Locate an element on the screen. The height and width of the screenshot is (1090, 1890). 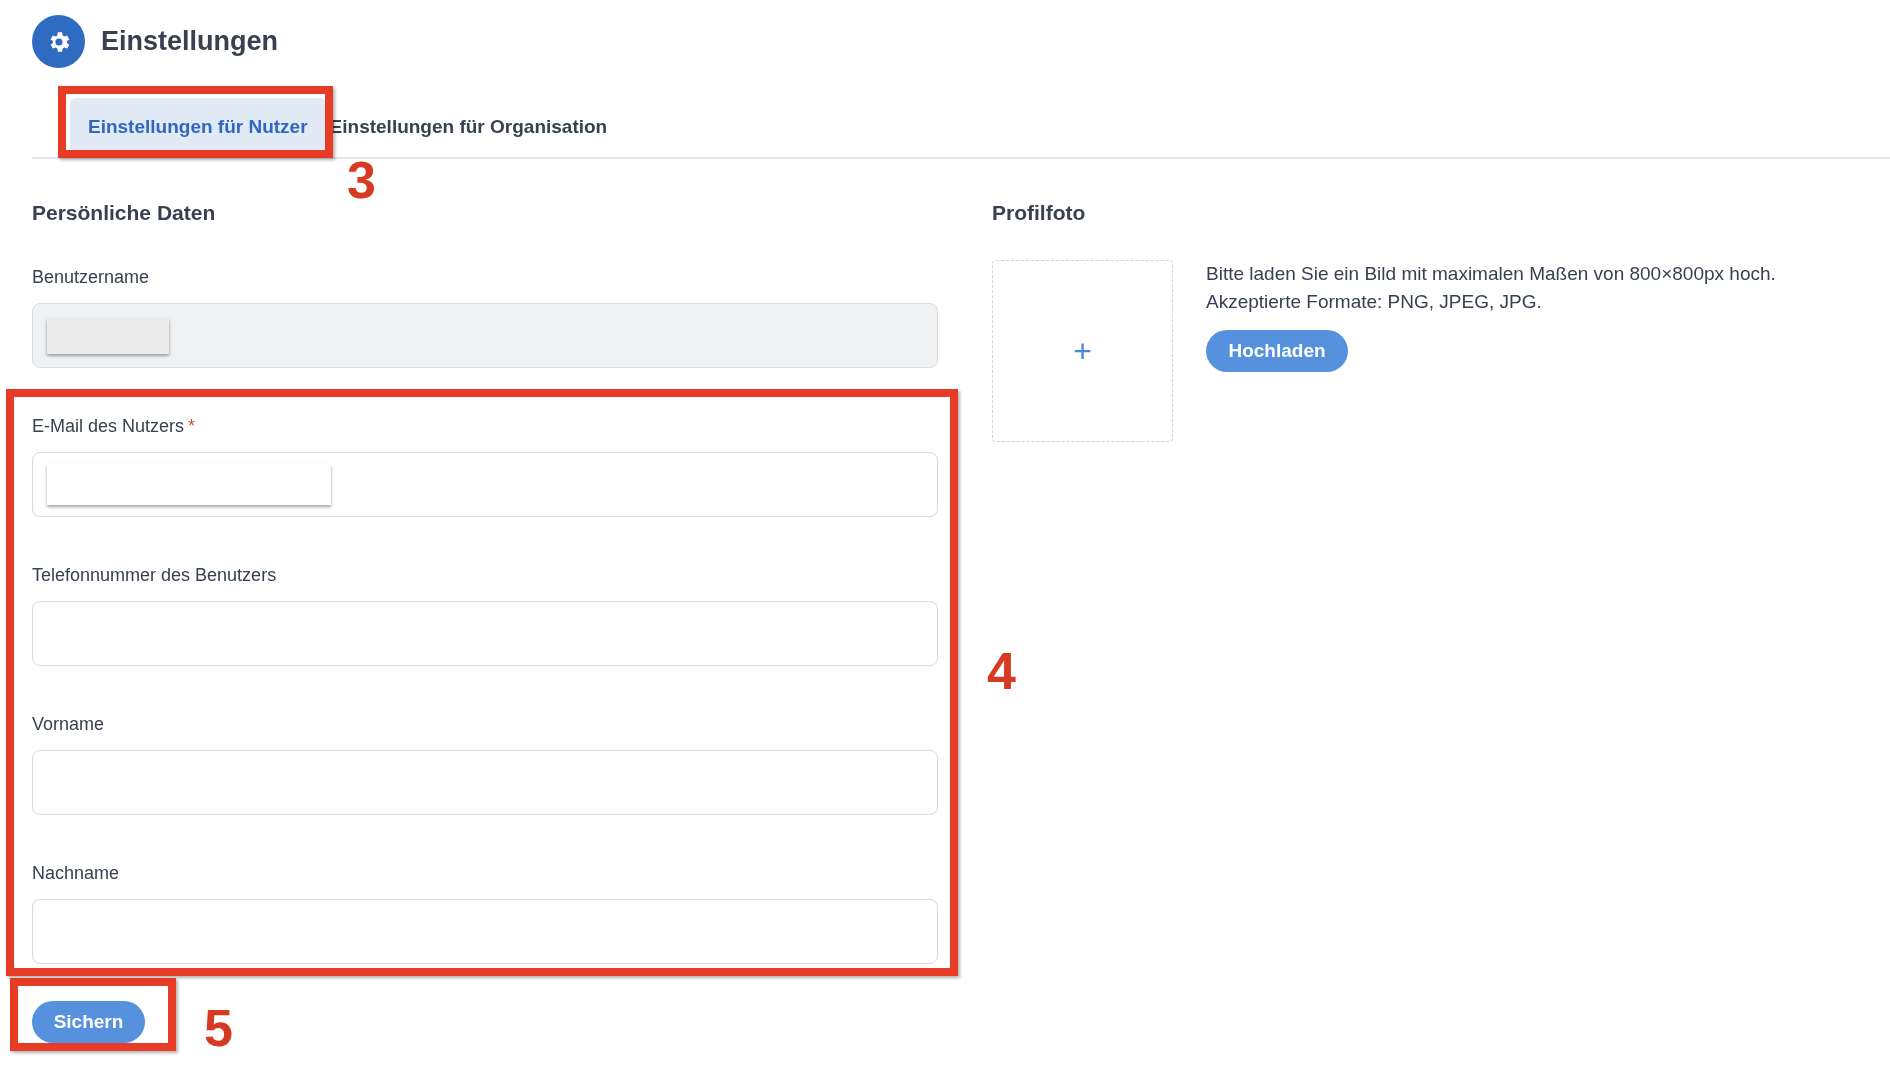
field-label: E-Mail des Nutzers is located at coordinates (108, 426).